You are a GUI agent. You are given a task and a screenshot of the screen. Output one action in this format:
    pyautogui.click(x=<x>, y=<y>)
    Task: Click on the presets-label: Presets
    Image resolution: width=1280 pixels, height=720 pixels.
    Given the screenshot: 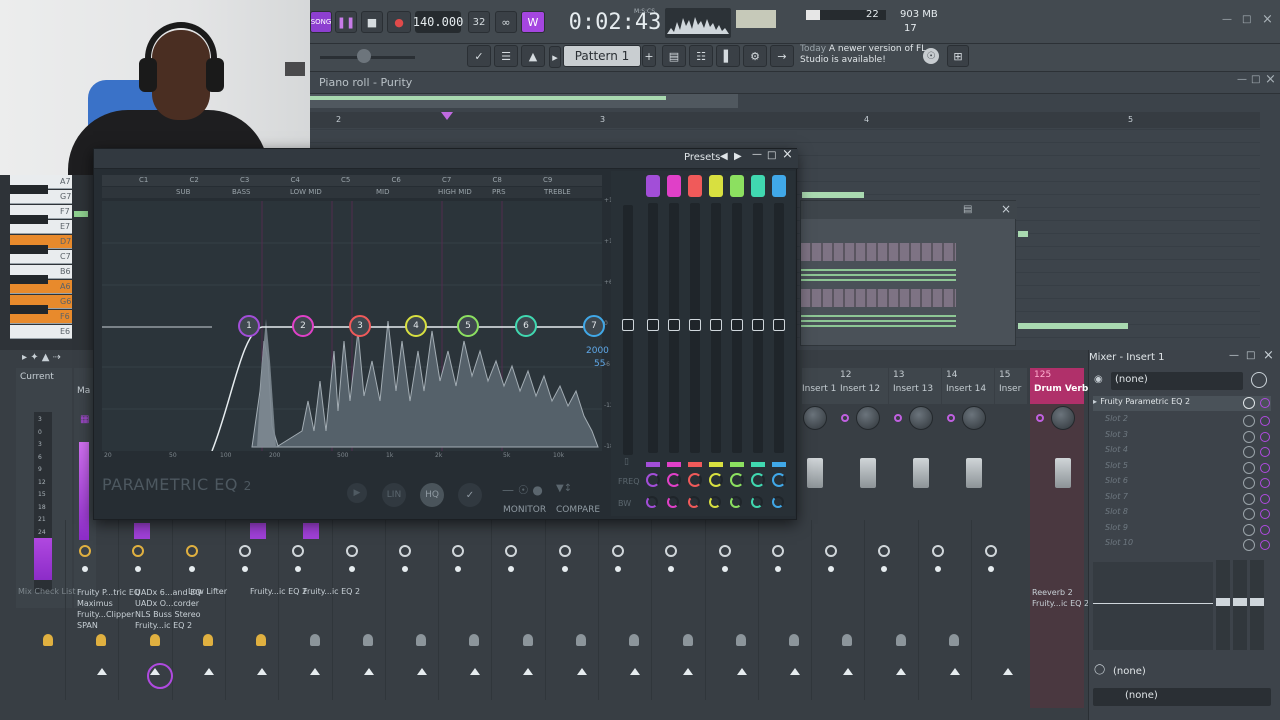 What is the action you would take?
    pyautogui.click(x=702, y=157)
    